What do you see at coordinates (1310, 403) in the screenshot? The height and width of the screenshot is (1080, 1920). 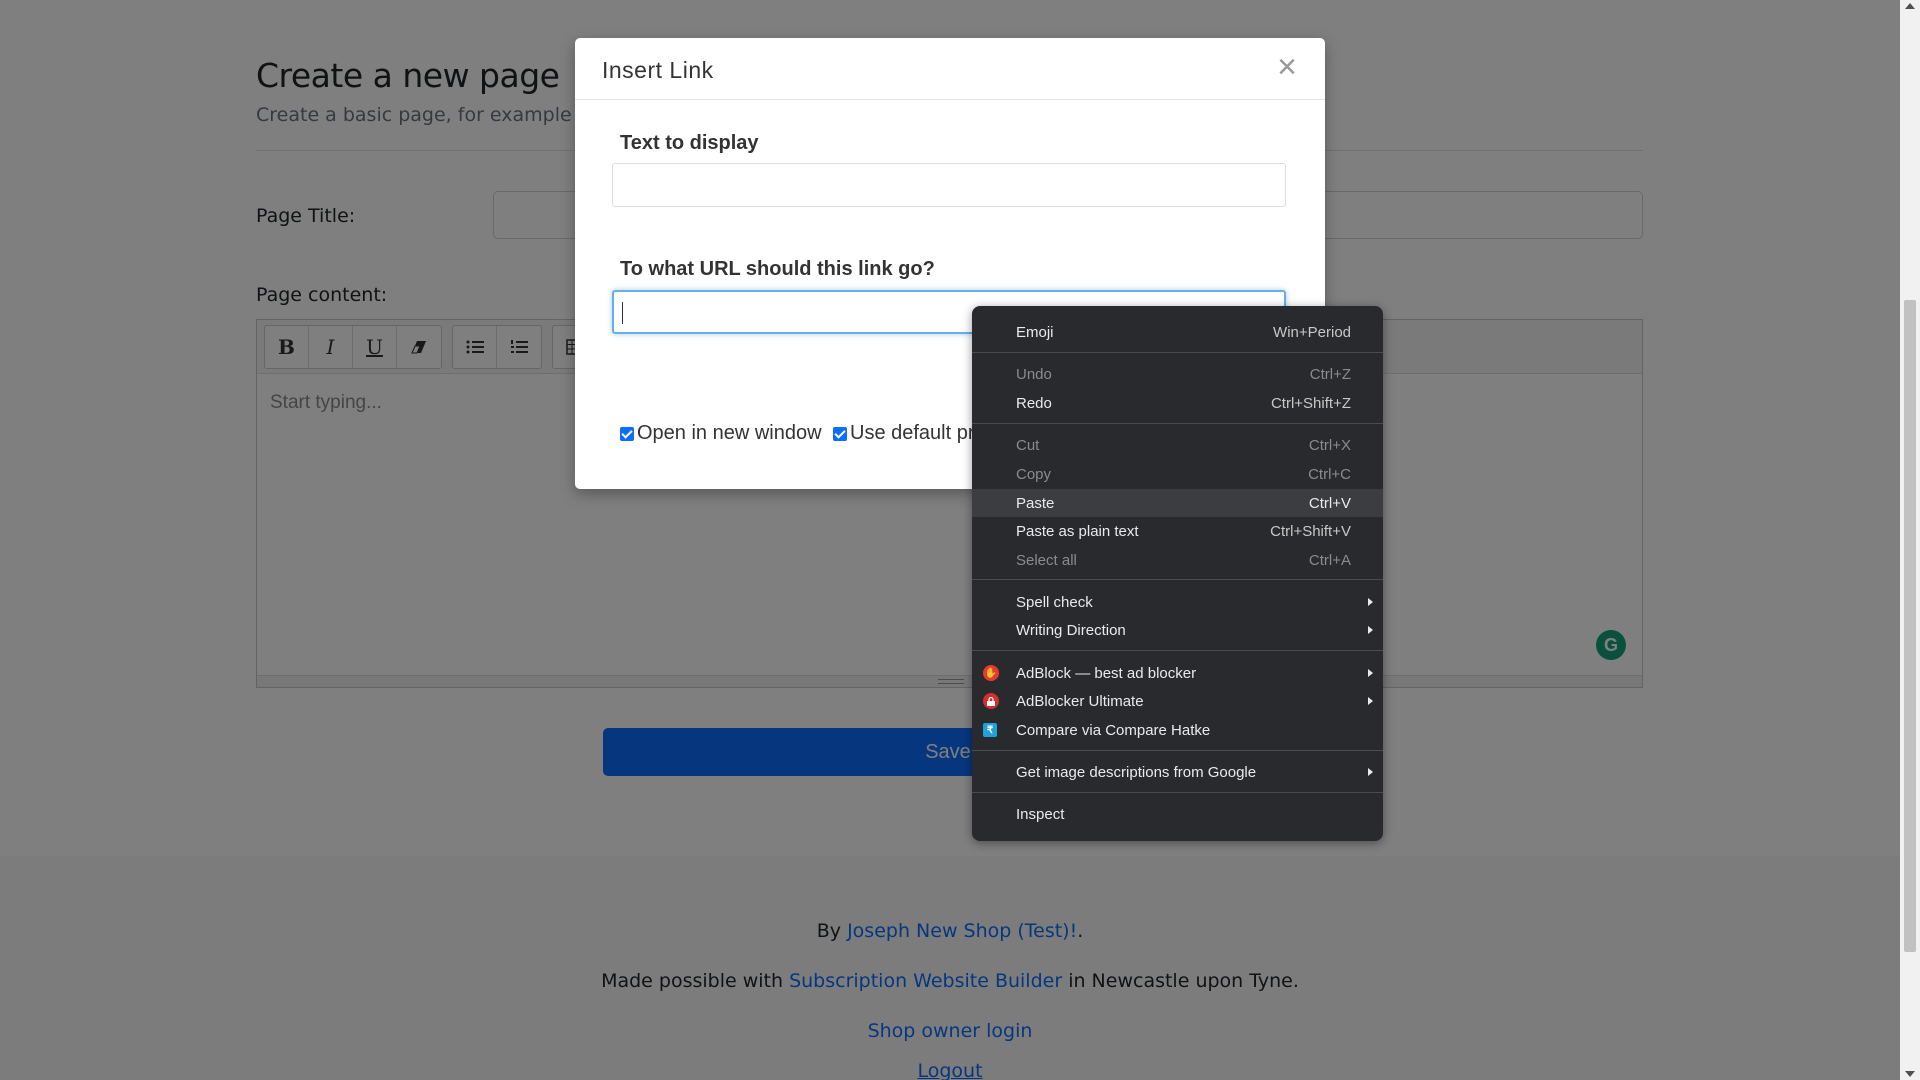 I see `menu-item-shortcut: Ctrl+Shift+Z` at bounding box center [1310, 403].